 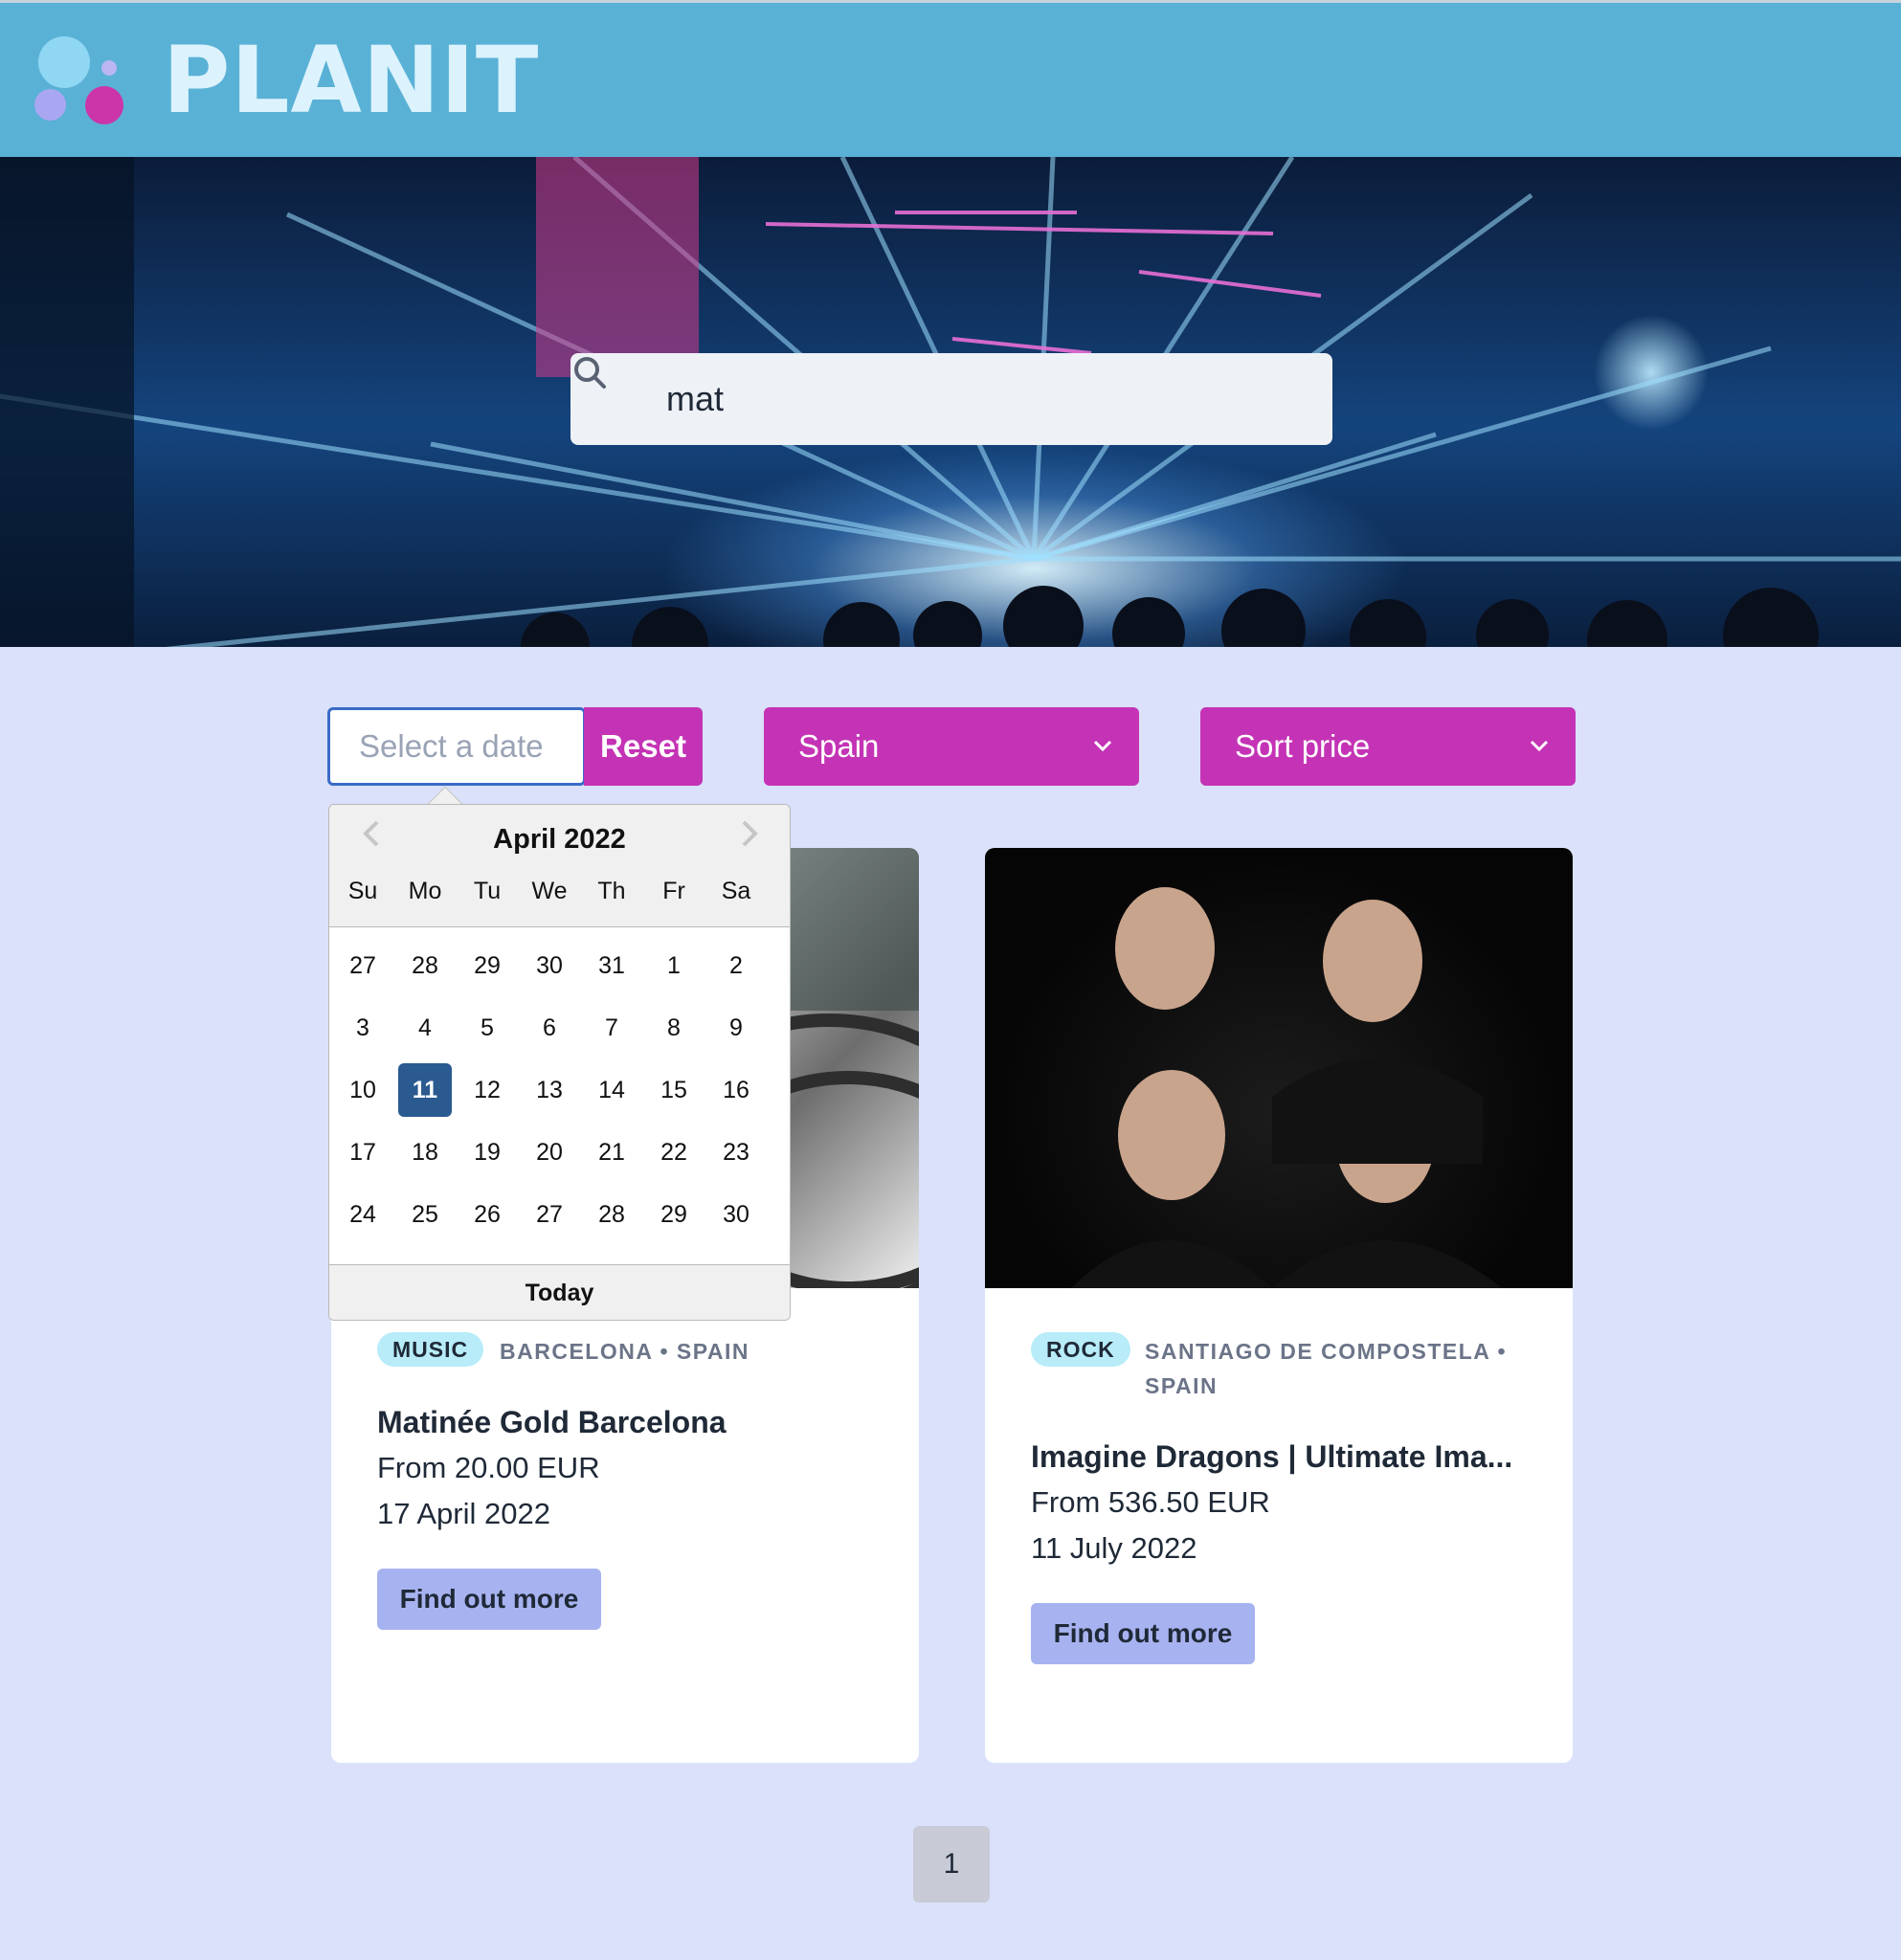 I want to click on weekday-label: Su, so click(x=363, y=891).